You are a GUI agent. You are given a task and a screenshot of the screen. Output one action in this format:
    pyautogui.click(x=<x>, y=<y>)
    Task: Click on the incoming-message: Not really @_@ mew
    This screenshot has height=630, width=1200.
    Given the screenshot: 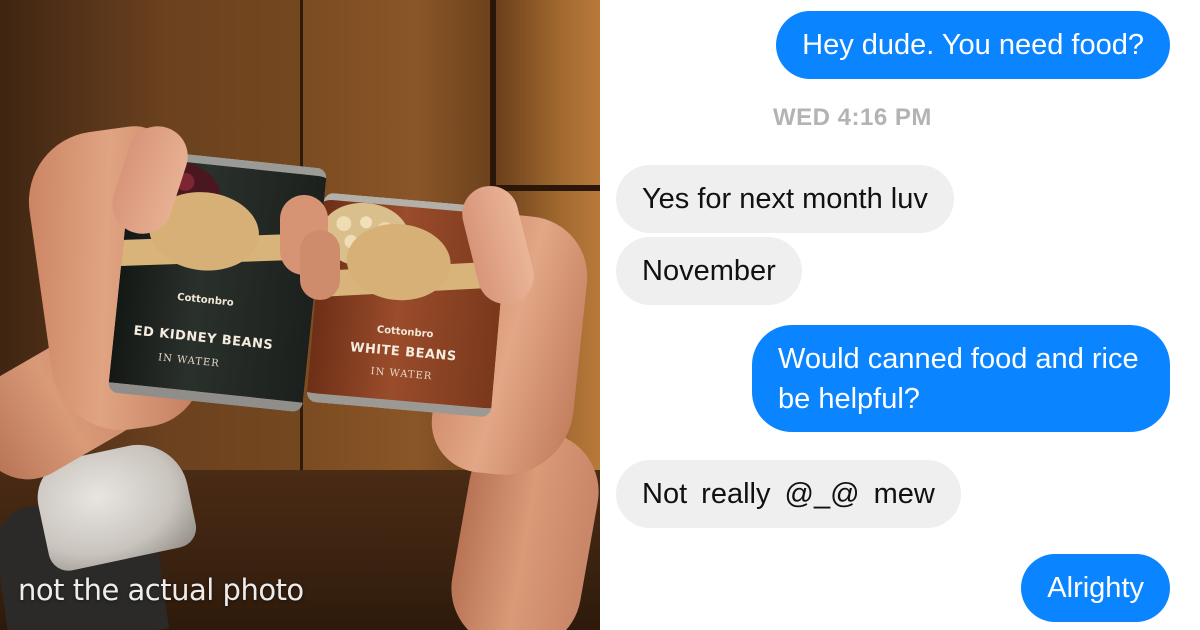 What is the action you would take?
    pyautogui.click(x=788, y=494)
    